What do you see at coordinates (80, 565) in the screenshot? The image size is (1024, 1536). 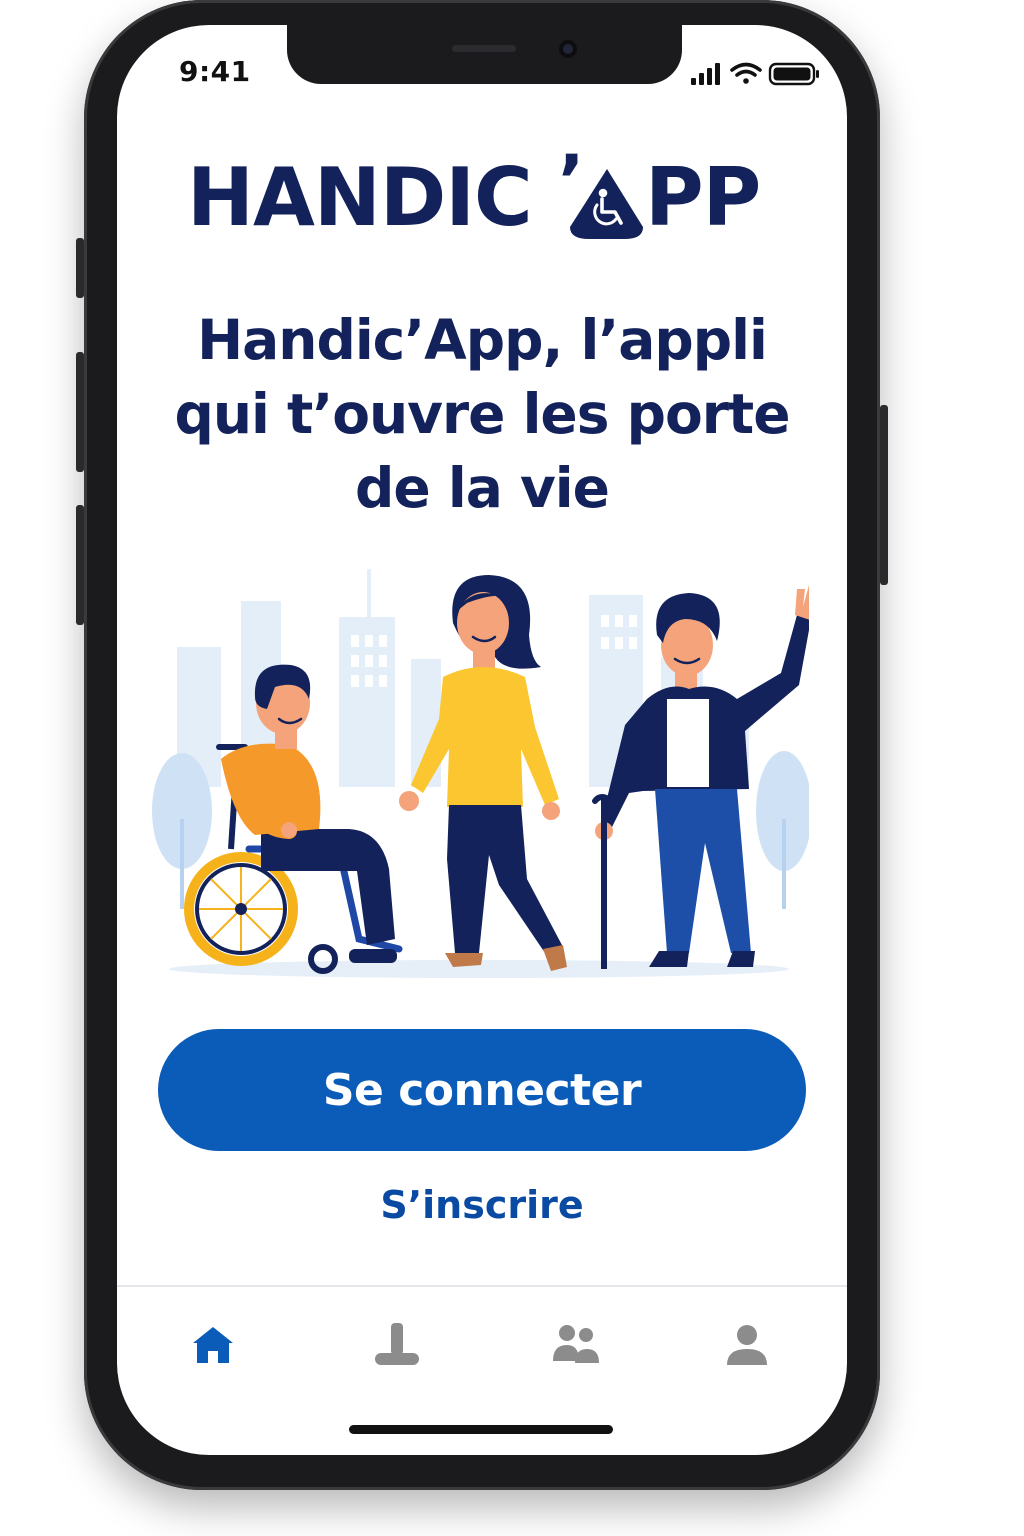 I see `volume-down-button` at bounding box center [80, 565].